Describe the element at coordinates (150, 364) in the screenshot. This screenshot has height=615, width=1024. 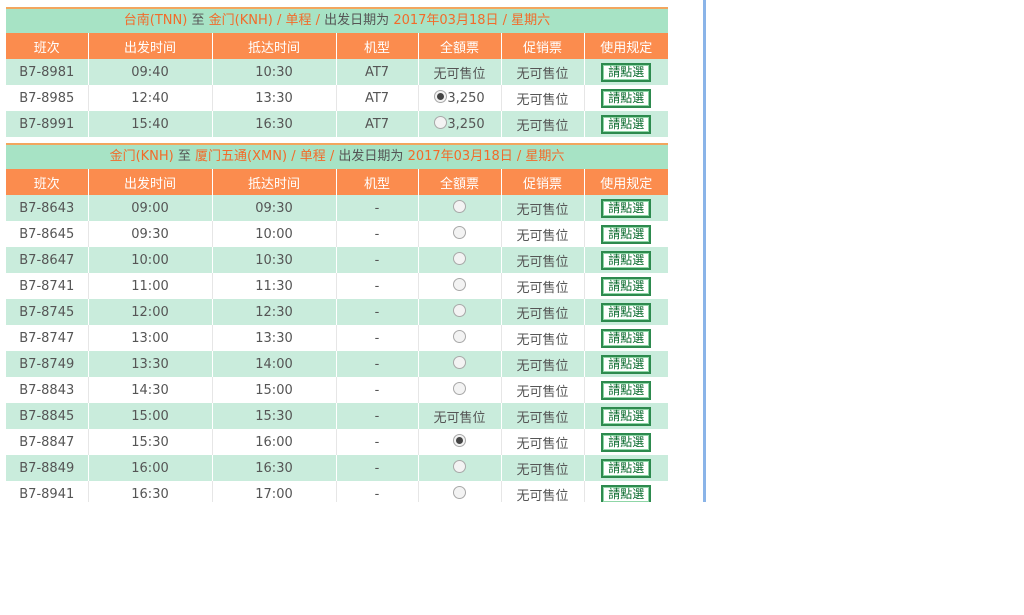
I see `departure-time: 13:30` at that location.